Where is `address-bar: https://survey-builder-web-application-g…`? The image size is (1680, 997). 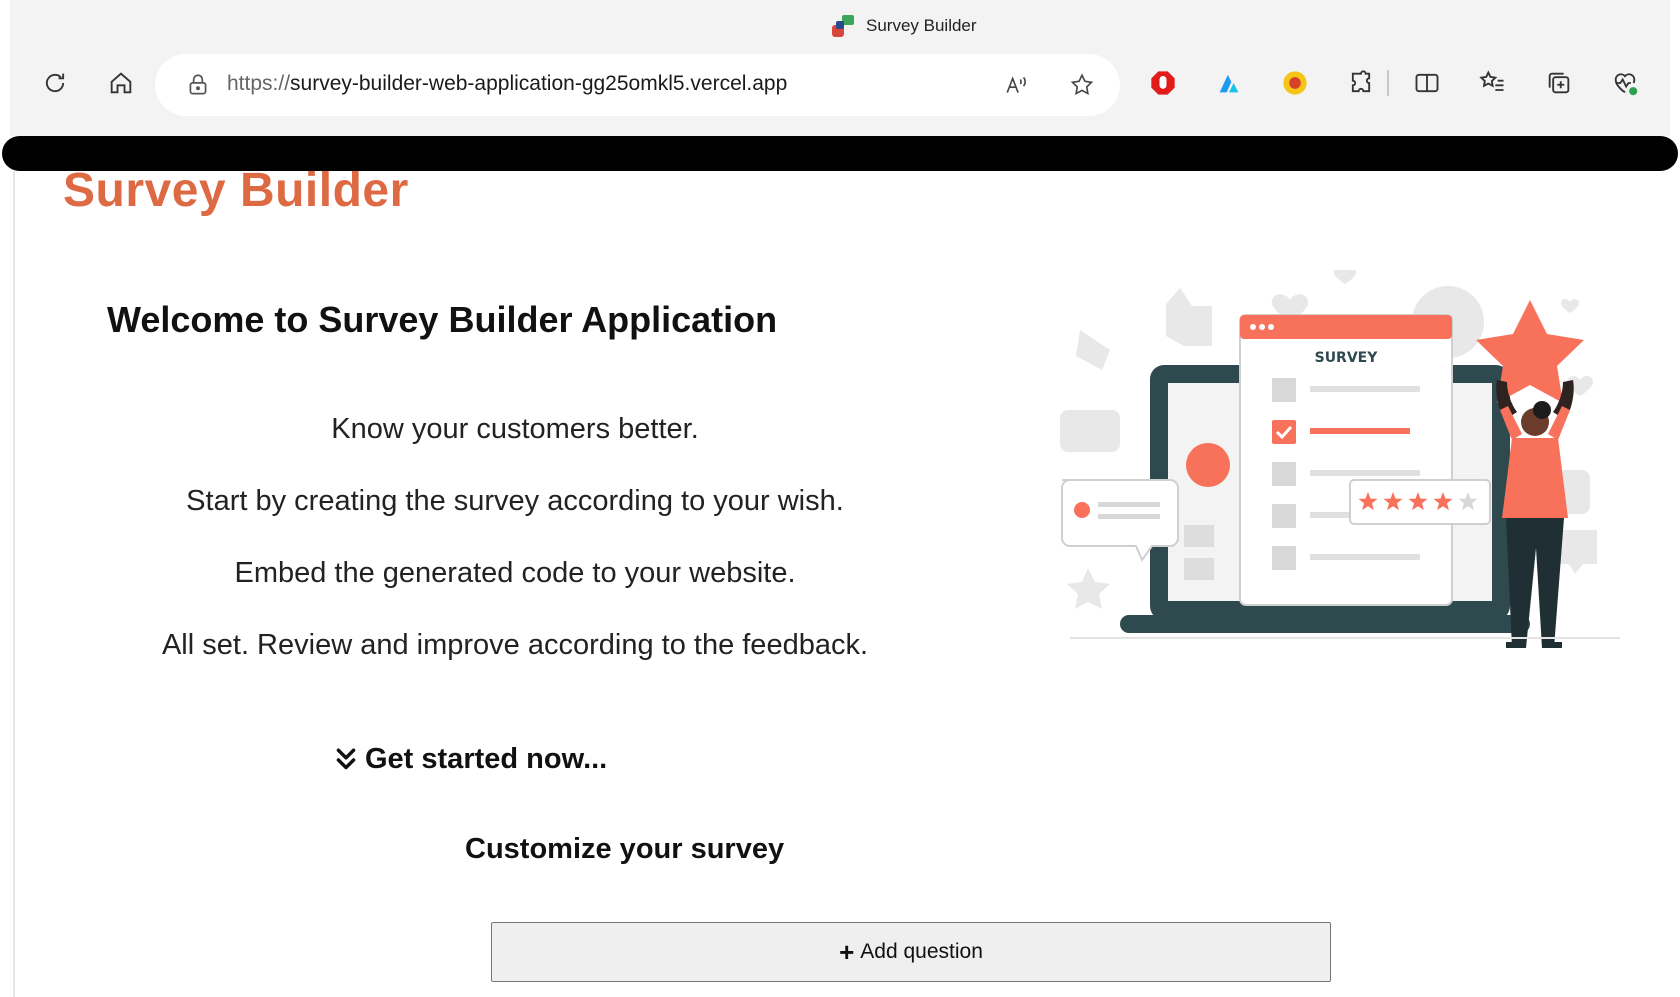 address-bar: https://survey-builder-web-application-g… is located at coordinates (637, 85).